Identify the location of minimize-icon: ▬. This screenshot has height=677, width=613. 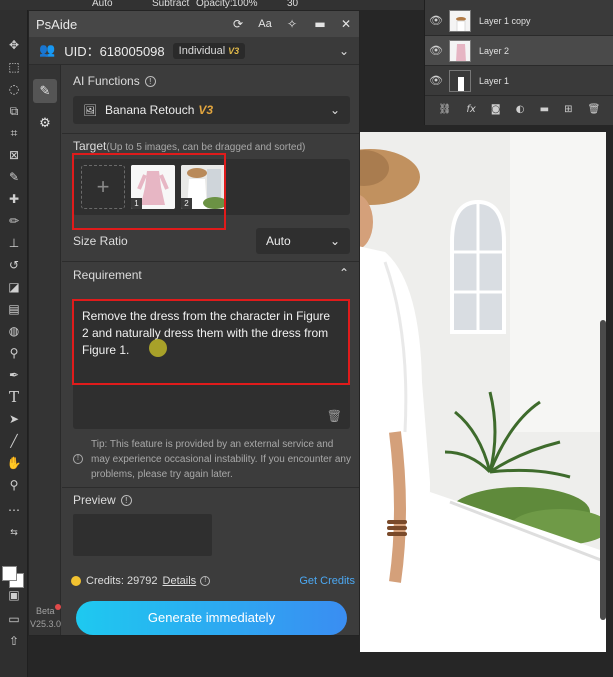
(320, 24).